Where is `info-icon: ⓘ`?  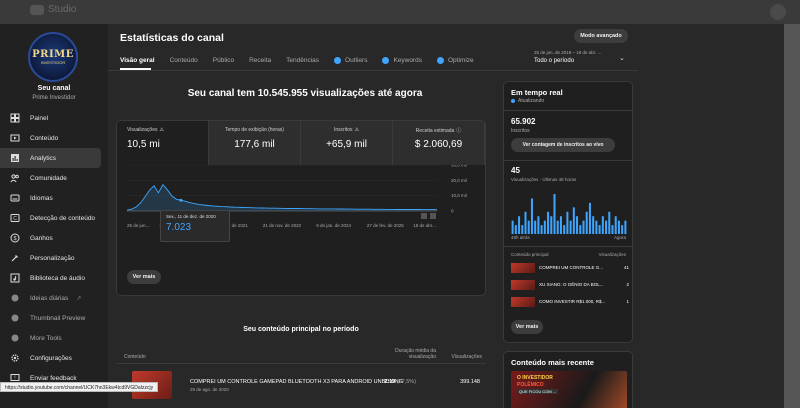 info-icon: ⓘ is located at coordinates (458, 131).